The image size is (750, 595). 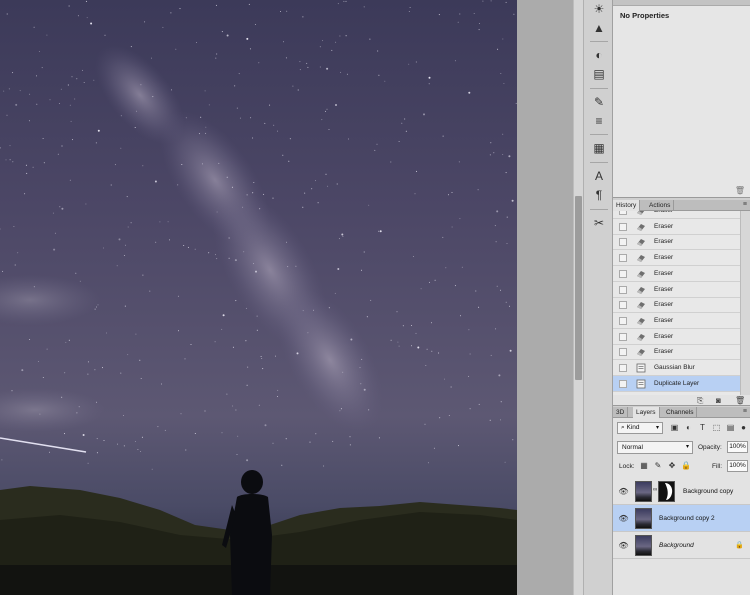 What do you see at coordinates (737, 466) in the screenshot?
I see `fill-input: 100%` at bounding box center [737, 466].